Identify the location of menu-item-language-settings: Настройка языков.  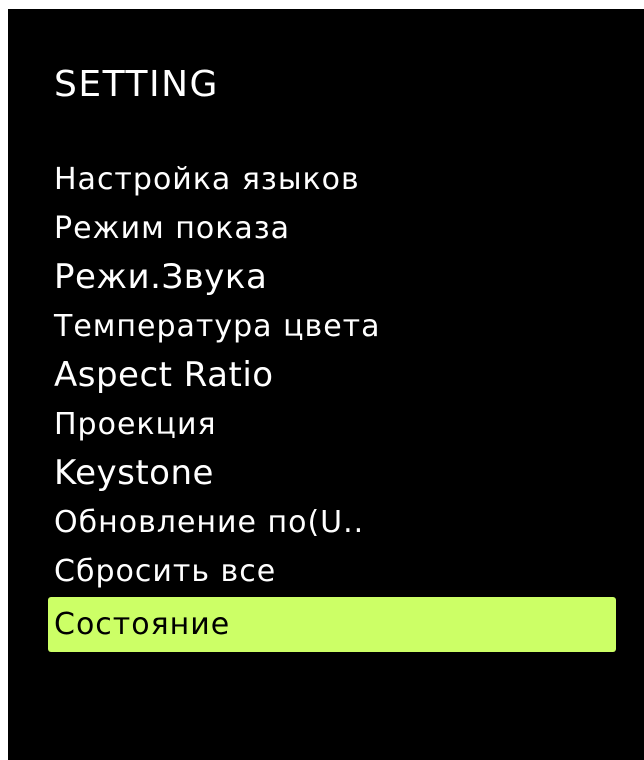
(332, 179).